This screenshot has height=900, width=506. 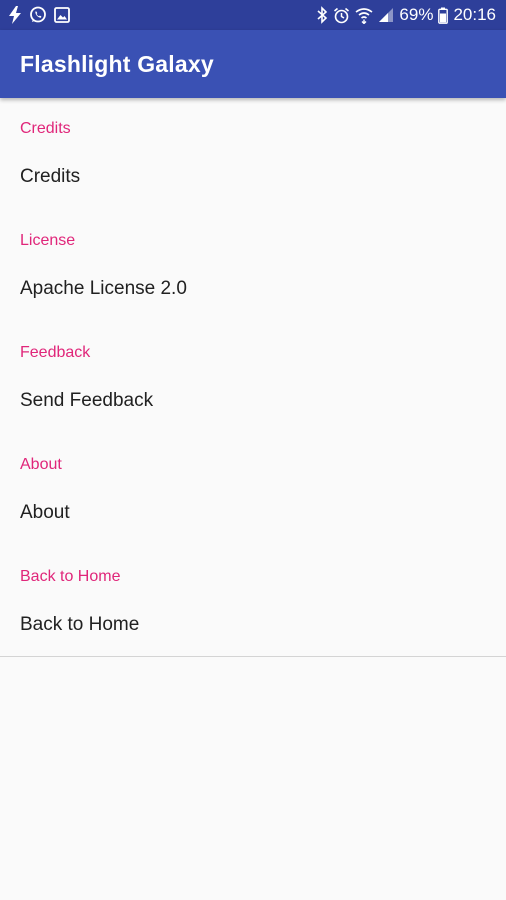 What do you see at coordinates (253, 656) in the screenshot?
I see `list-divider` at bounding box center [253, 656].